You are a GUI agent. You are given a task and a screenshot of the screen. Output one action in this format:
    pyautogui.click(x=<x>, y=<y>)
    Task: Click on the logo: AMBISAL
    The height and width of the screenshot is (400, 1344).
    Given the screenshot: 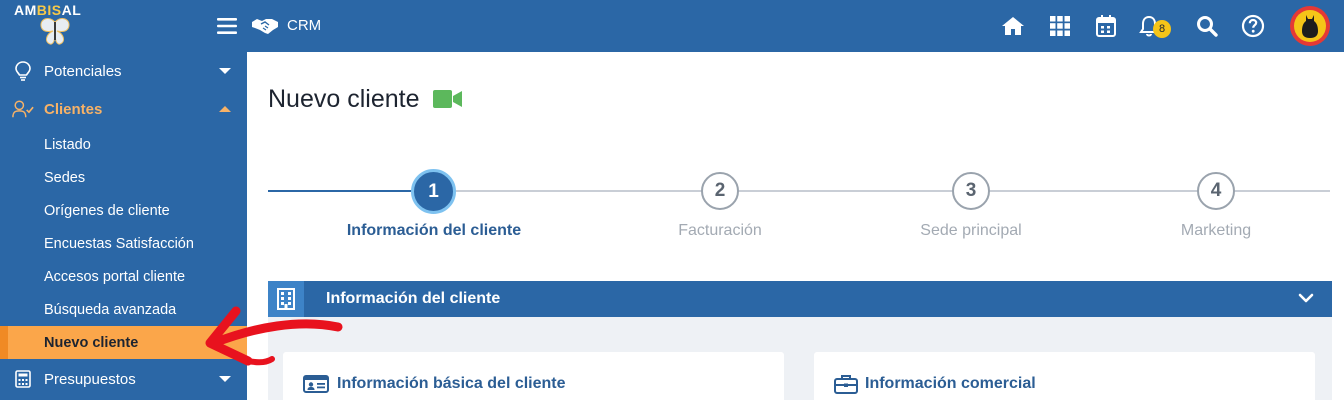 What is the action you would take?
    pyautogui.click(x=54, y=26)
    